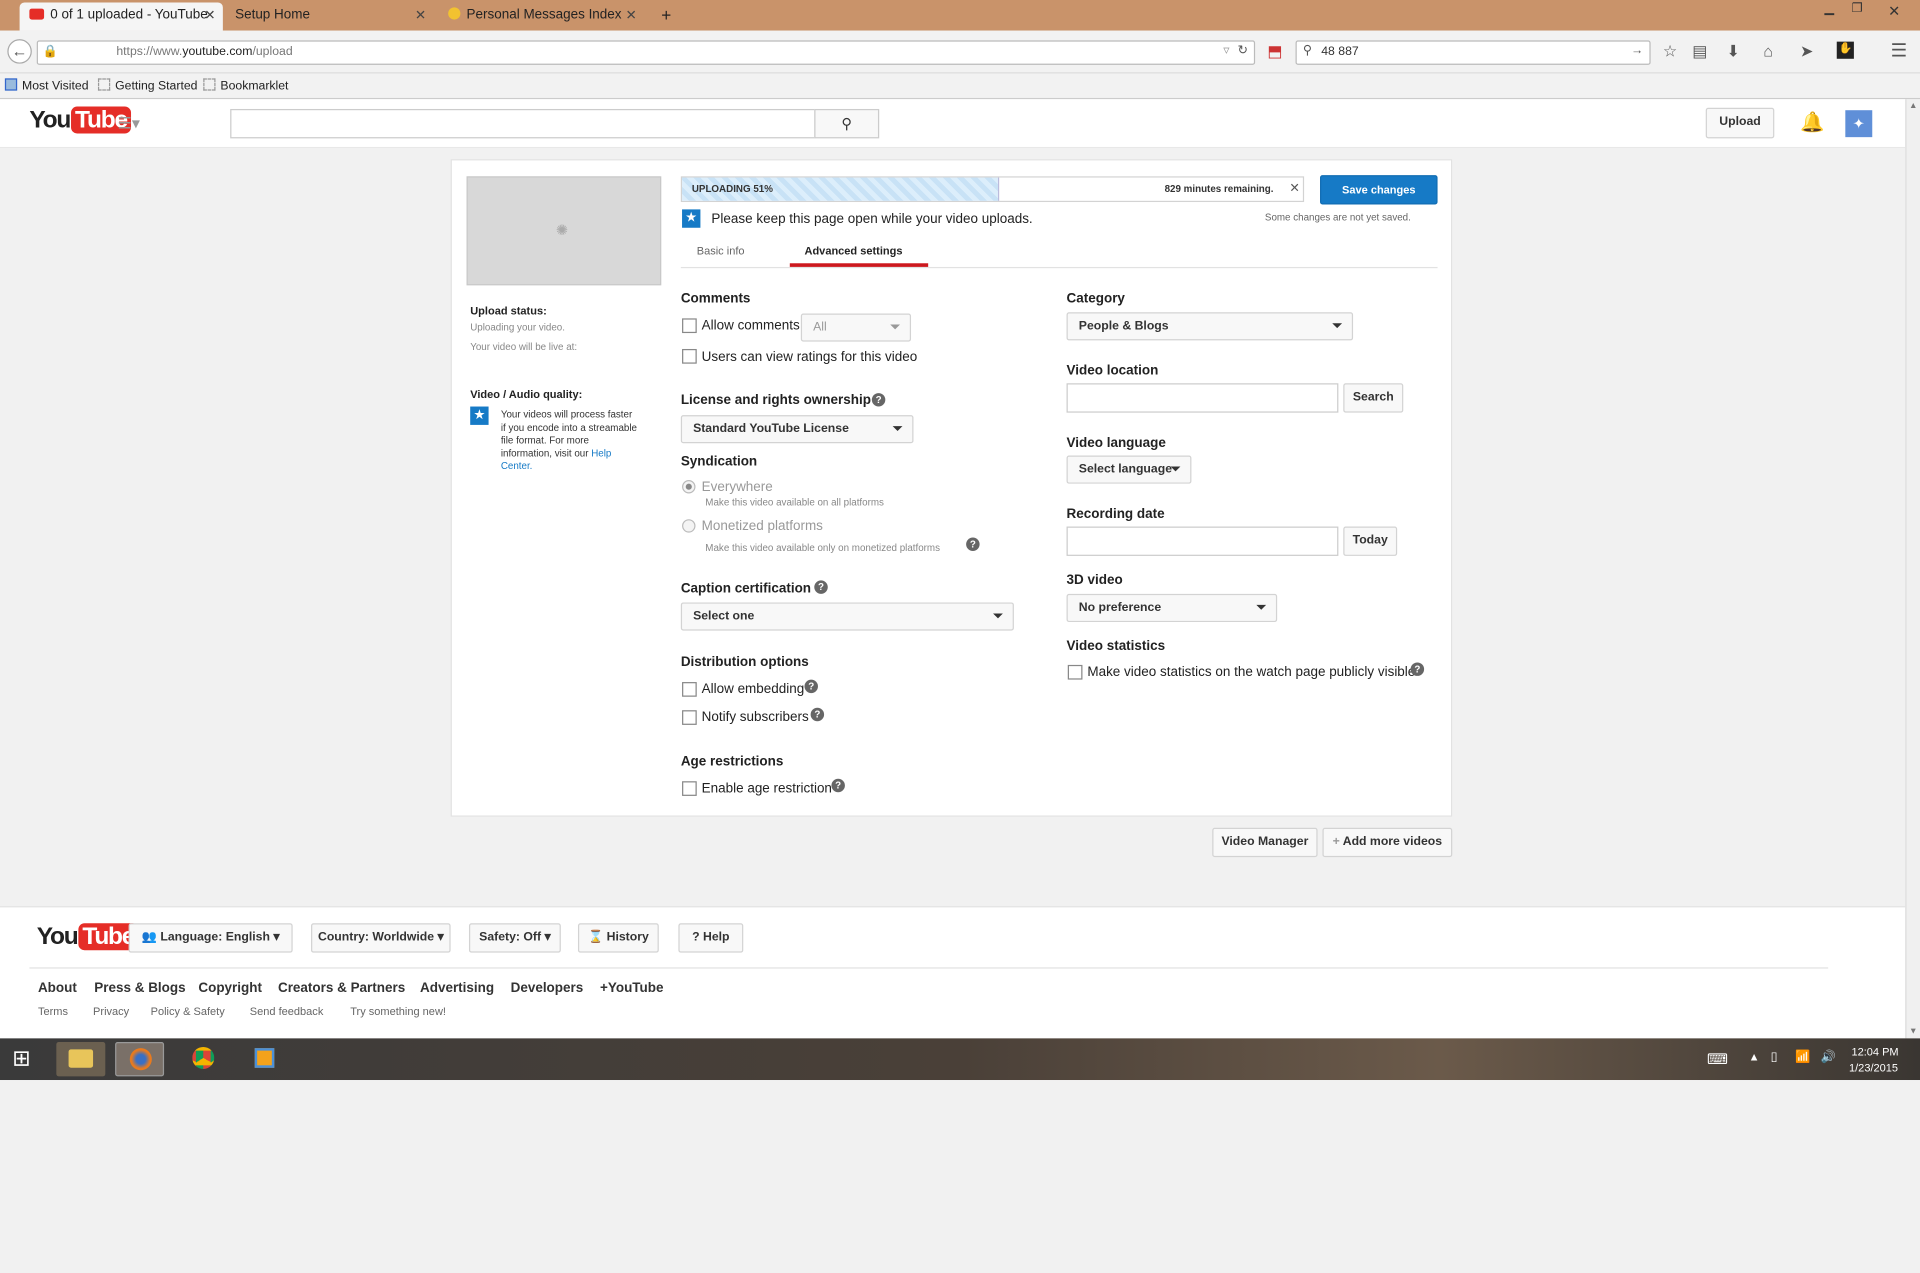  I want to click on clock-date: 1/23/2015, so click(1873, 1068).